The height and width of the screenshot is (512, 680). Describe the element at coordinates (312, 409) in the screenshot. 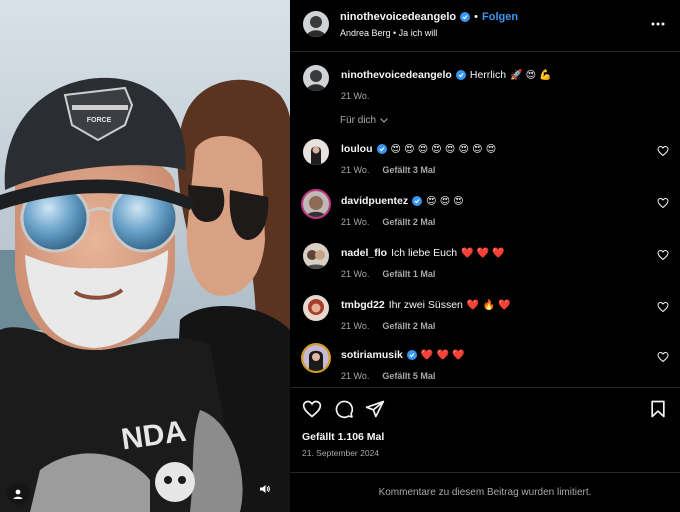

I see `like-heart-icon` at that location.